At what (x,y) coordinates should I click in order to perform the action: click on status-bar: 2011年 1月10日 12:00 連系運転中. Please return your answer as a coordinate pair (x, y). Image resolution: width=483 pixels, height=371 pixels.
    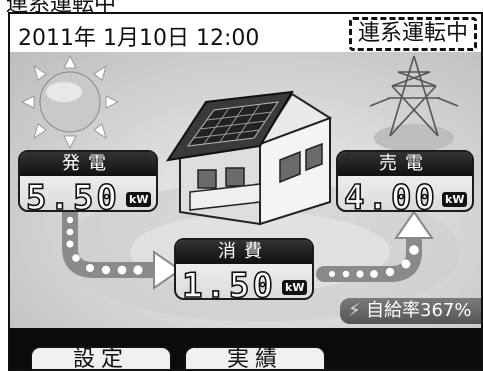
    Looking at the image, I should click on (245, 33).